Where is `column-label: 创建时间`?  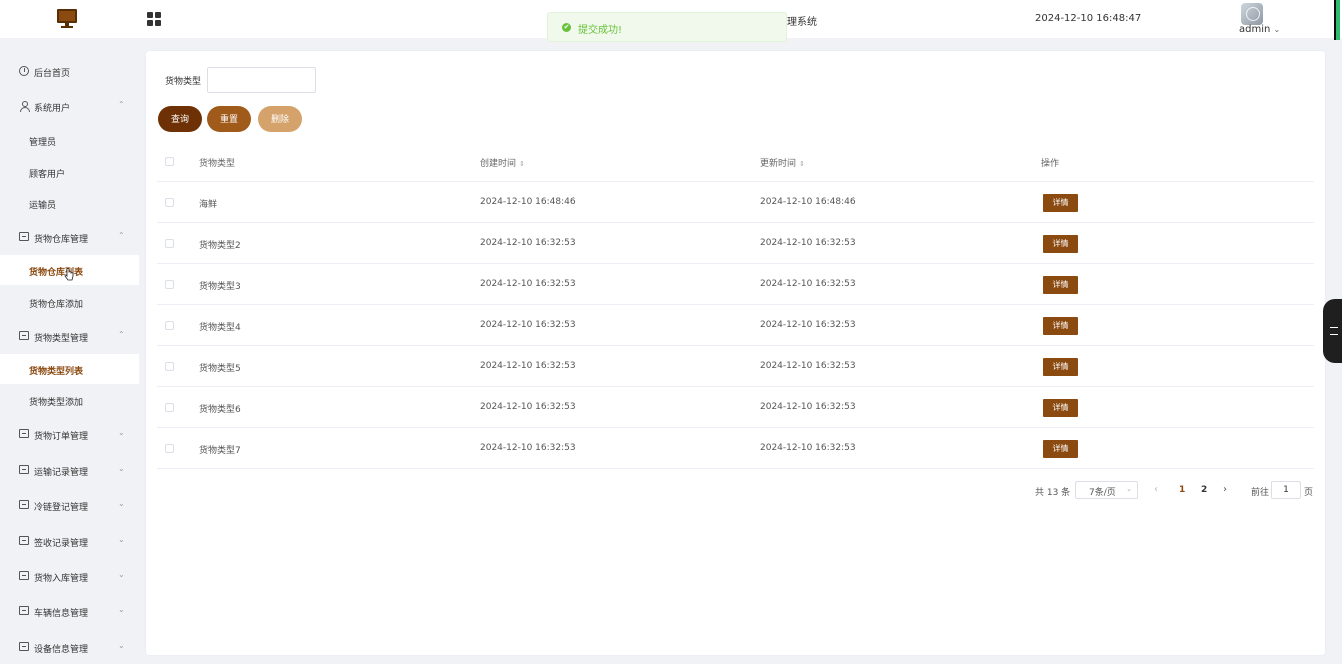 column-label: 创建时间 is located at coordinates (498, 164).